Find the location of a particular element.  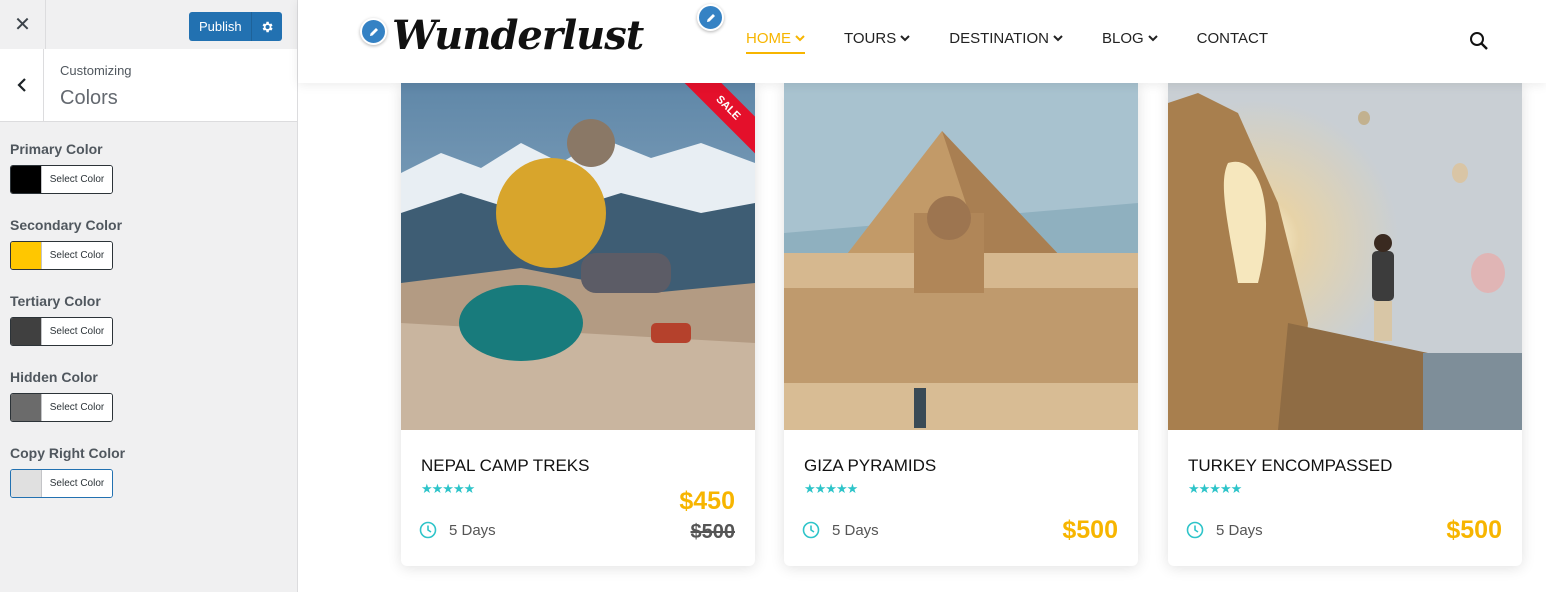

hidden-color-label: Hidden Color is located at coordinates (54, 377).